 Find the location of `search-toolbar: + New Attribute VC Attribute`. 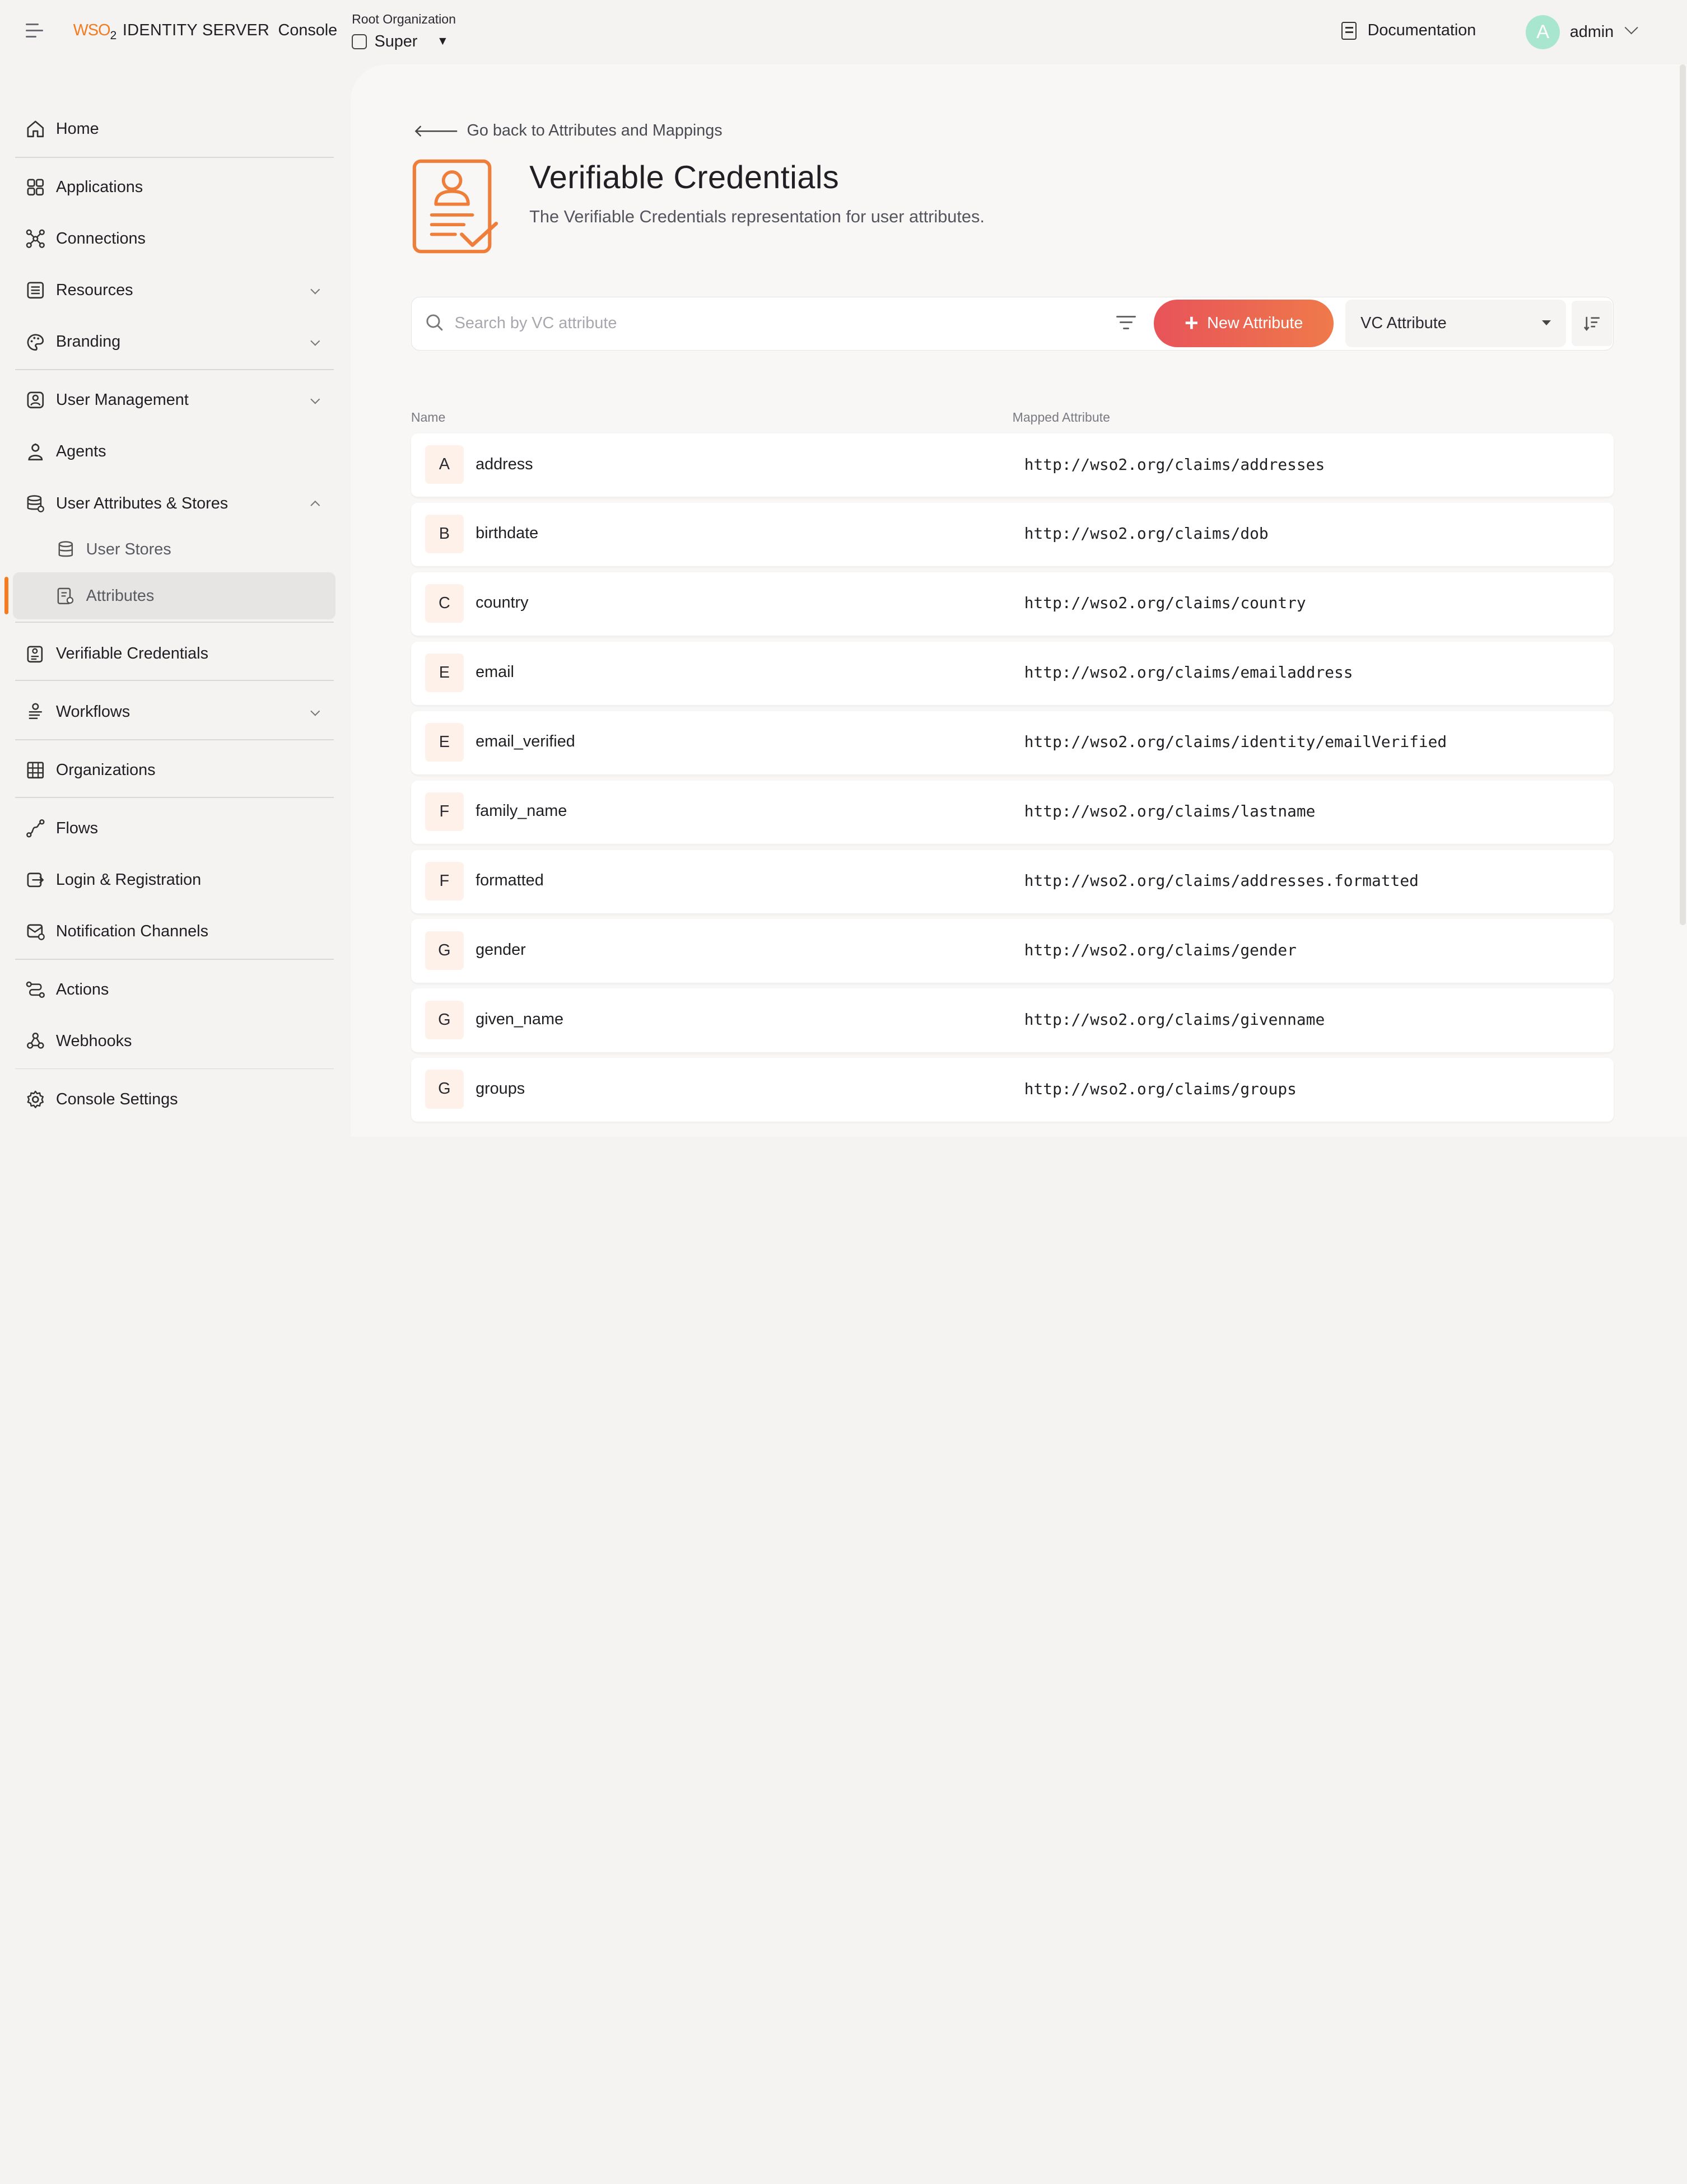

search-toolbar: + New Attribute VC Attribute is located at coordinates (1012, 324).